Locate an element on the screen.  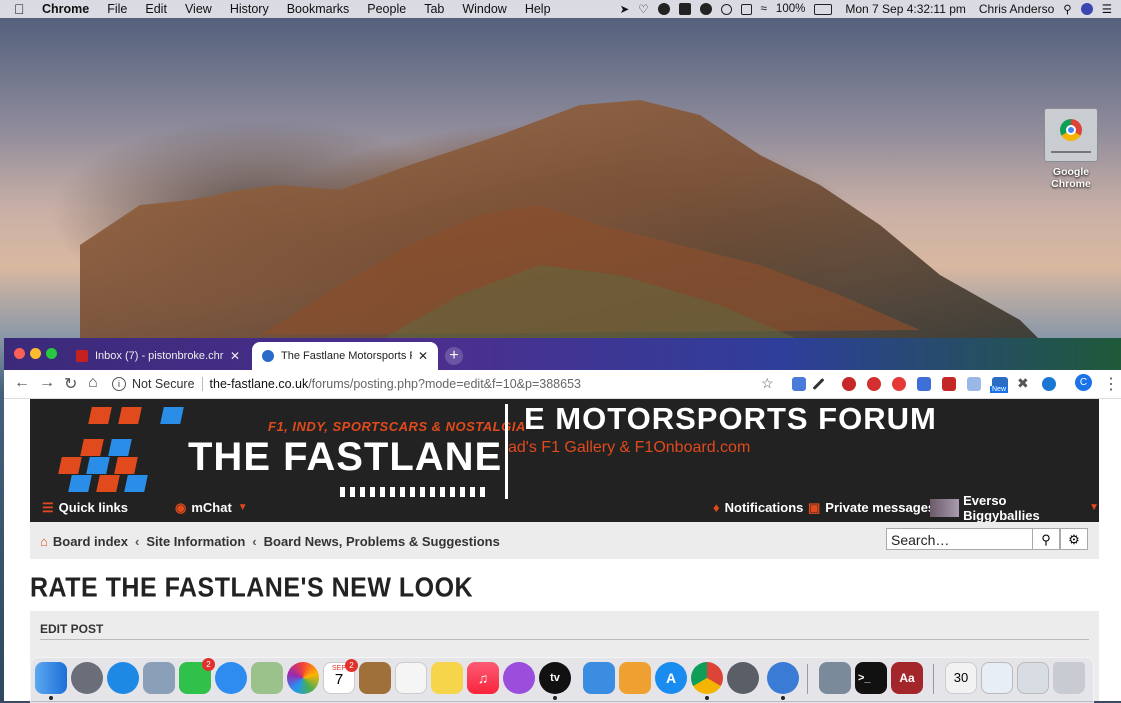
new-tab-button: + is located at coordinates (454, 356).